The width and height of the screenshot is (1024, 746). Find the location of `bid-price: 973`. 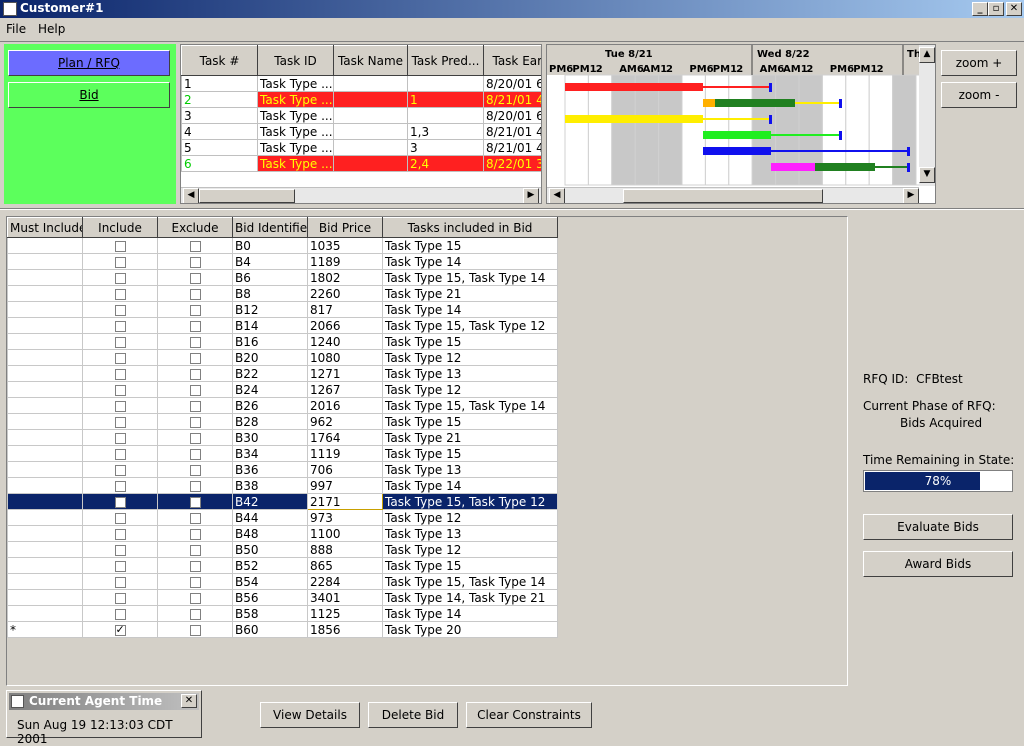

bid-price: 973 is located at coordinates (345, 517).